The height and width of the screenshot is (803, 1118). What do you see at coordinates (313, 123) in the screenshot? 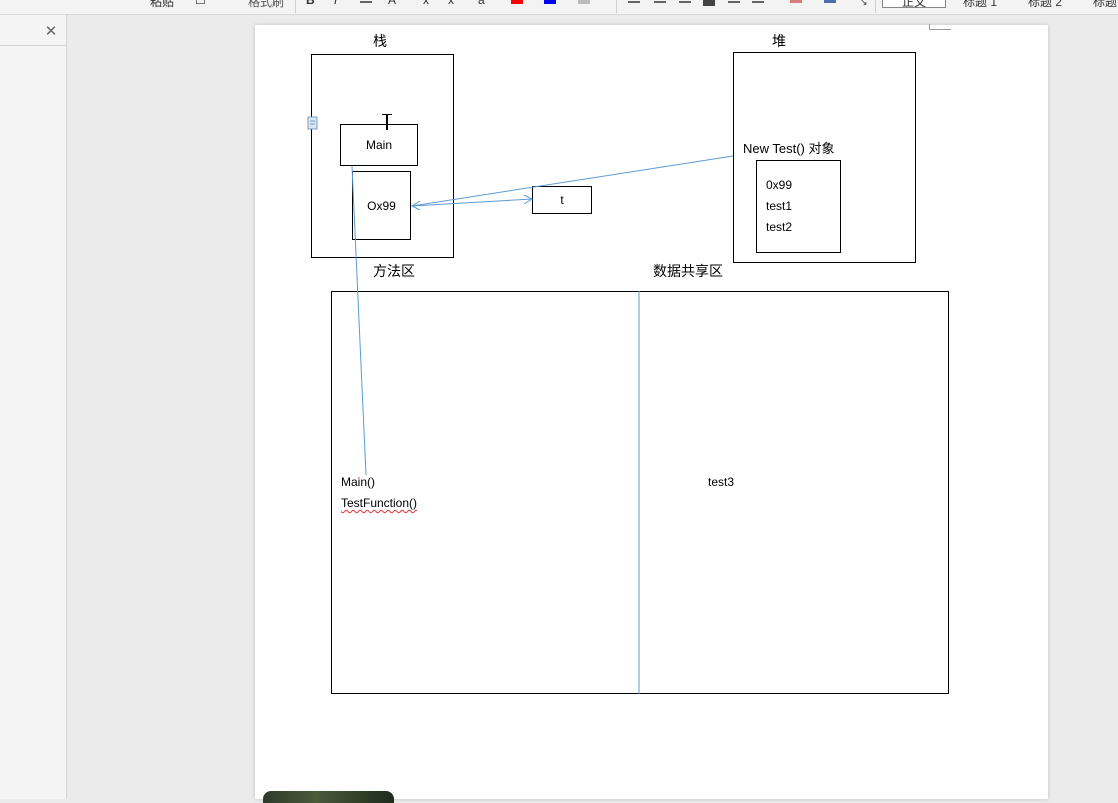
I see `paste-options-icon` at bounding box center [313, 123].